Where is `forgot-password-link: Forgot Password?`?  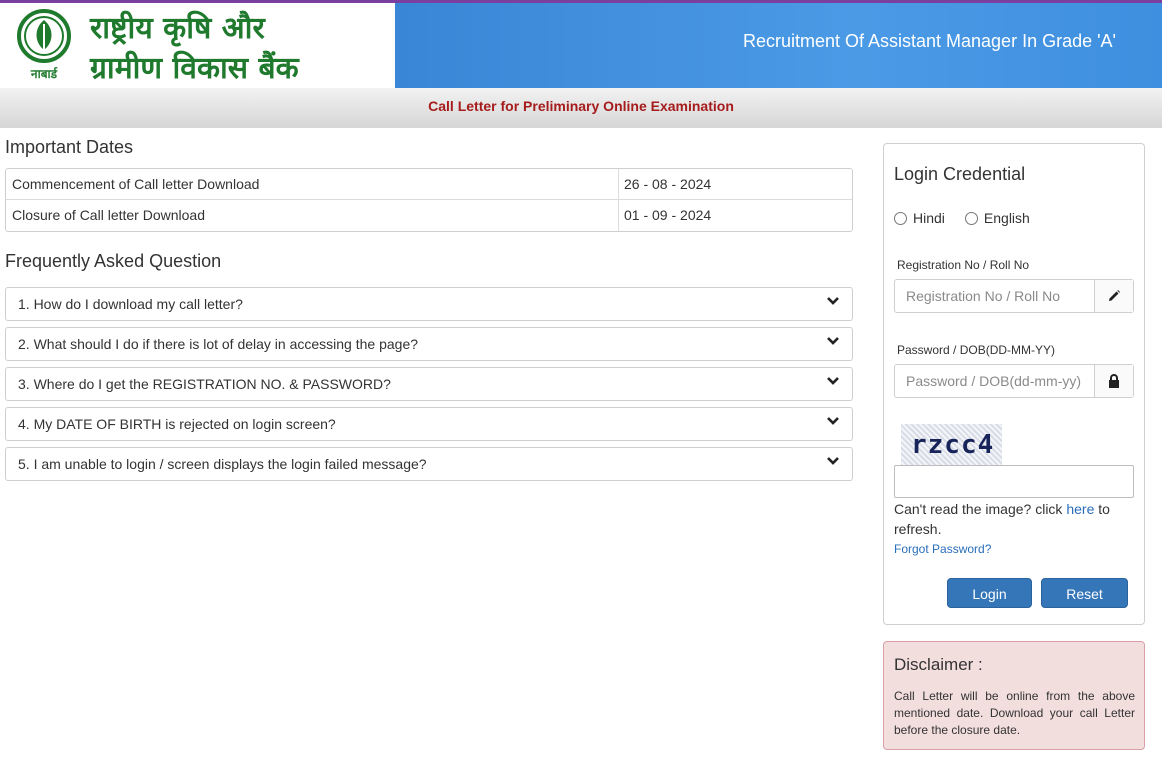
forgot-password-link: Forgot Password? is located at coordinates (942, 549).